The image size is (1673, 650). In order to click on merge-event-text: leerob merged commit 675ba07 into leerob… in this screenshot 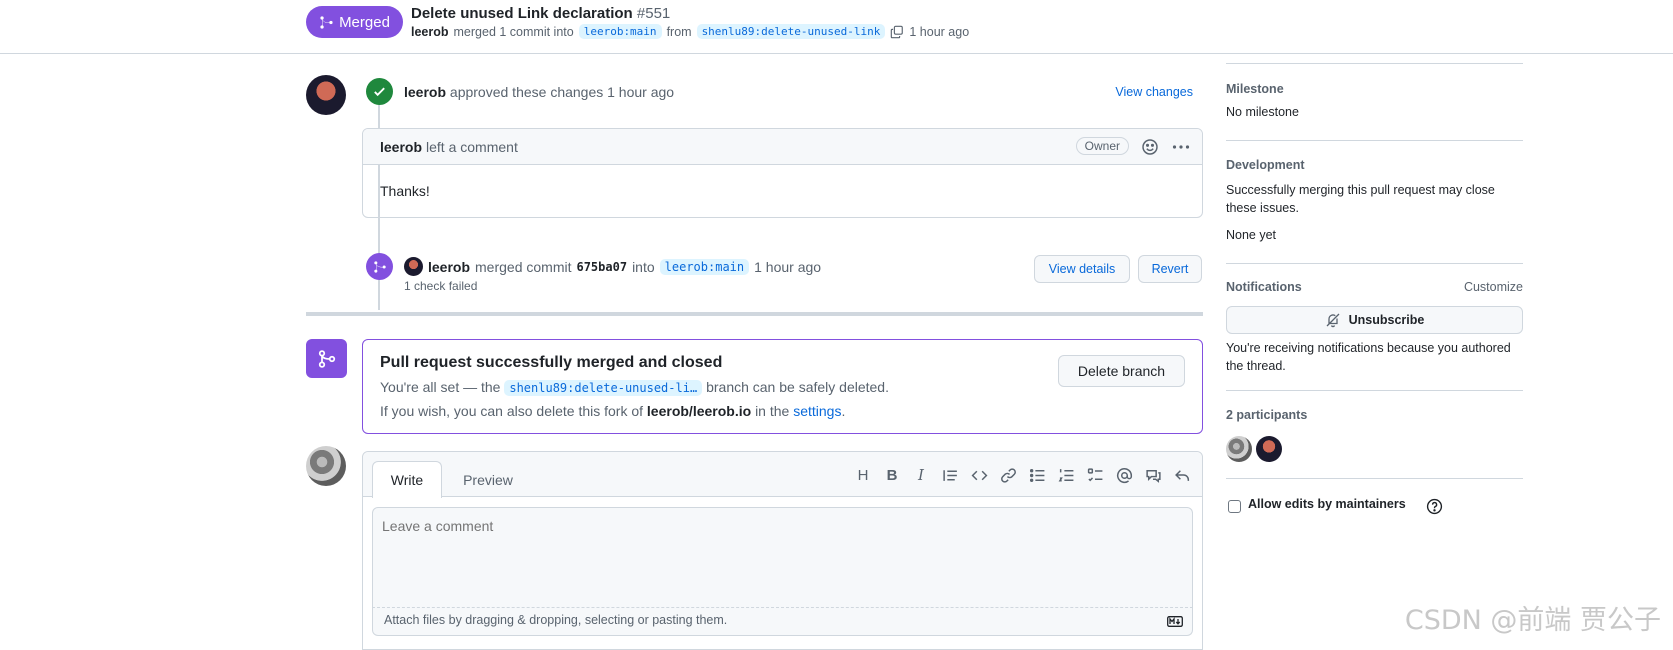, I will do `click(612, 266)`.